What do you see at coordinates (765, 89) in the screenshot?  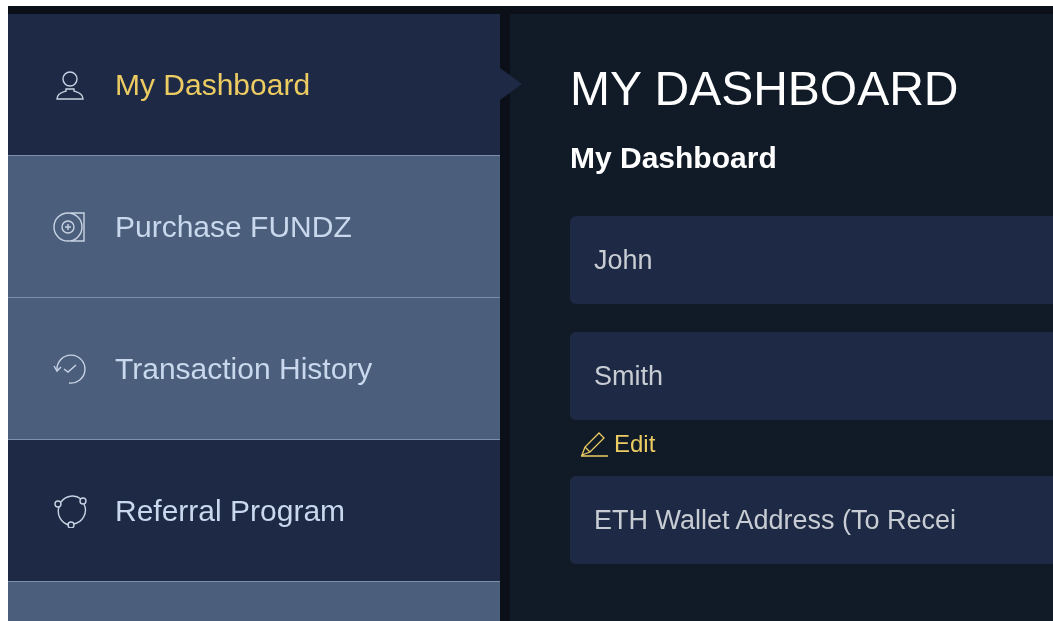 I see `page-title: MY DASHBOARD` at bounding box center [765, 89].